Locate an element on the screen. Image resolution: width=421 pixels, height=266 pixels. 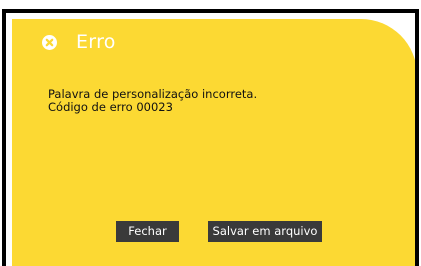
save-to-file-button: Salvar em arquivo is located at coordinates (265, 231).